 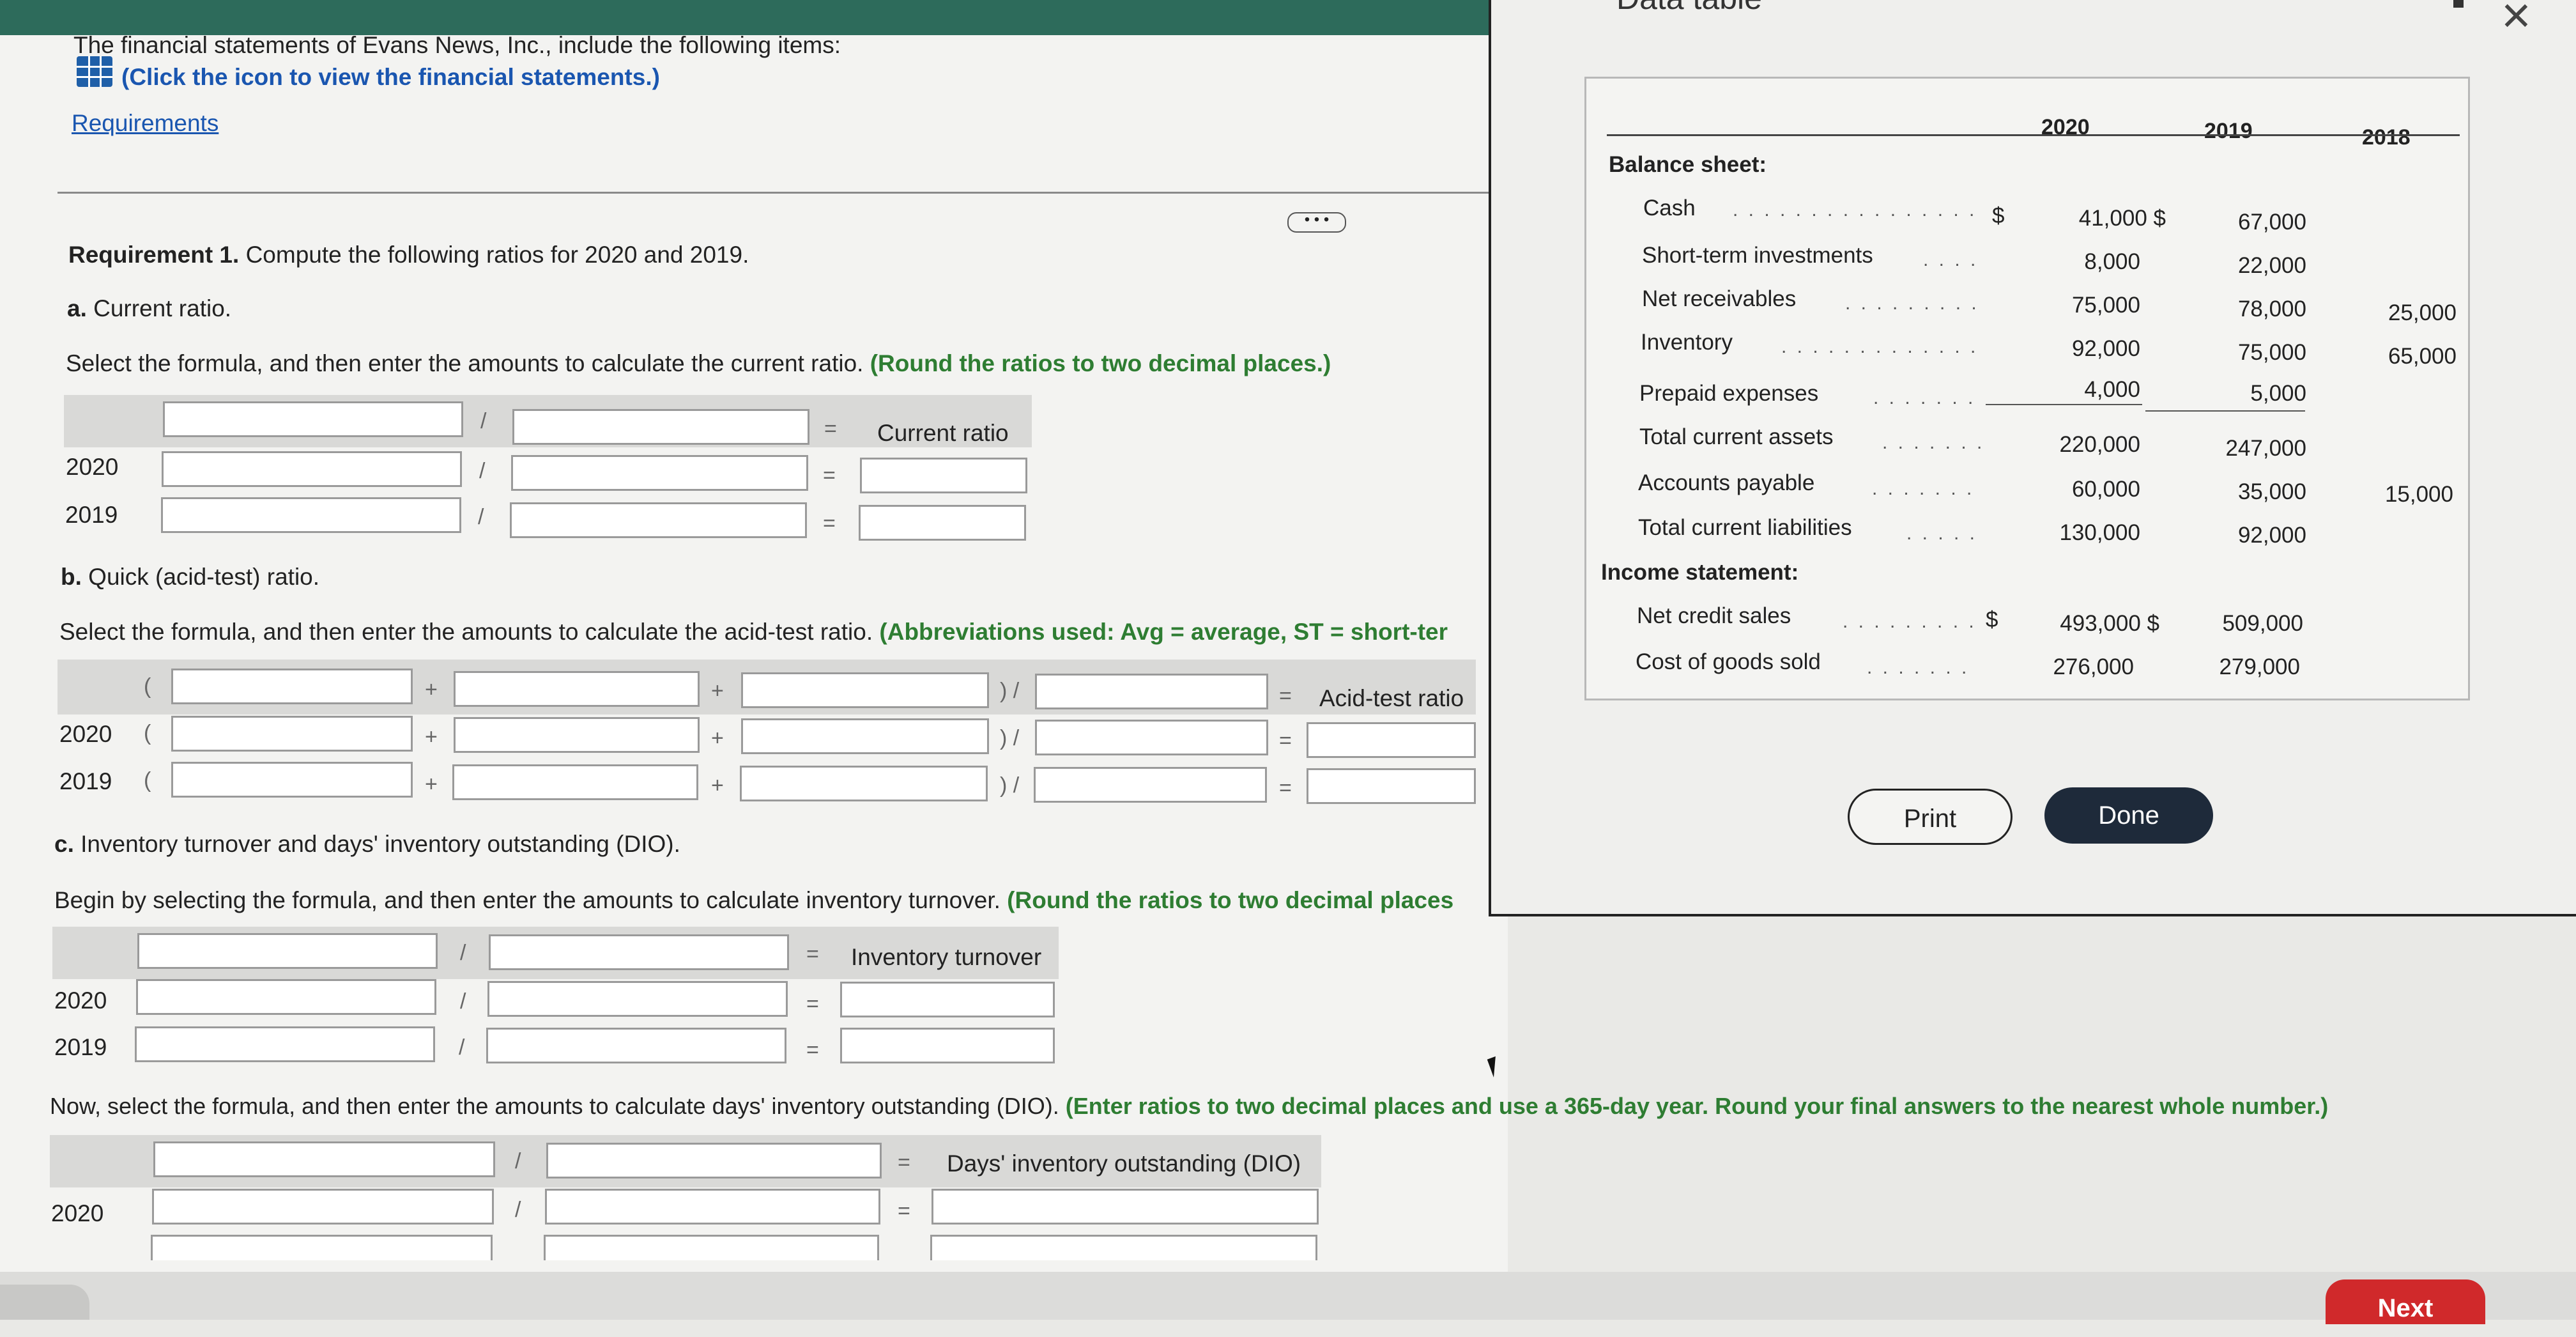 What do you see at coordinates (1687, 343) in the screenshot?
I see `row-label-inventory: Inventory` at bounding box center [1687, 343].